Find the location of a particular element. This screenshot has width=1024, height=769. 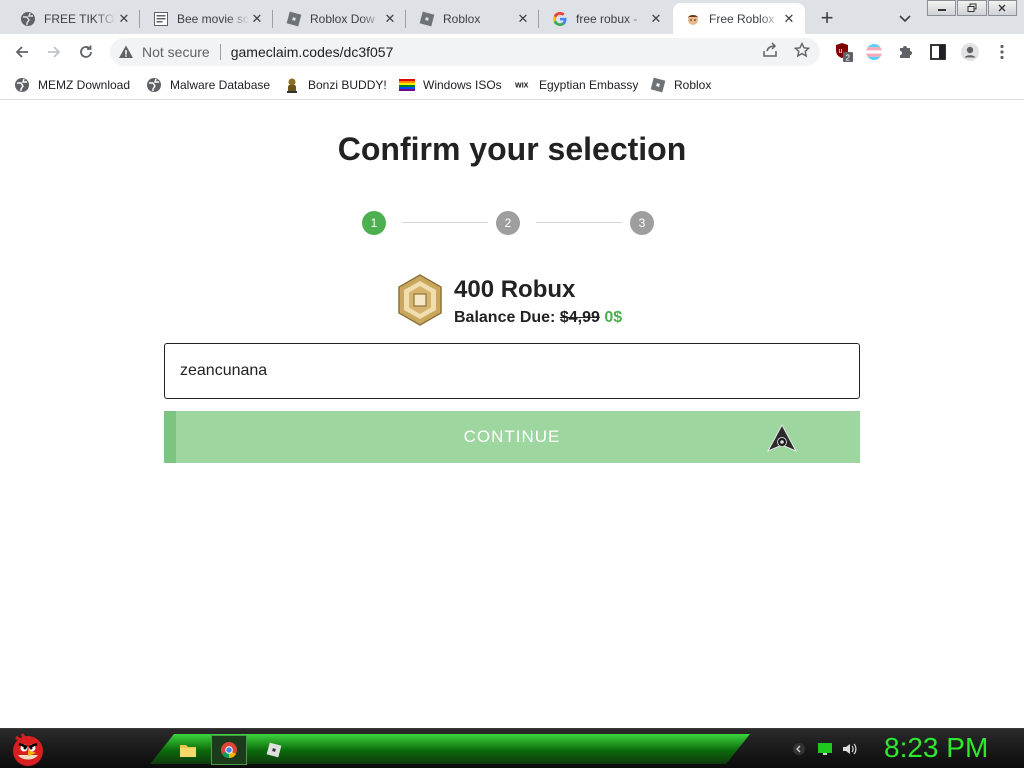

browser-toolbar: Not secure gameclaim.codes/dc3f057 u2 is located at coordinates (512, 52).